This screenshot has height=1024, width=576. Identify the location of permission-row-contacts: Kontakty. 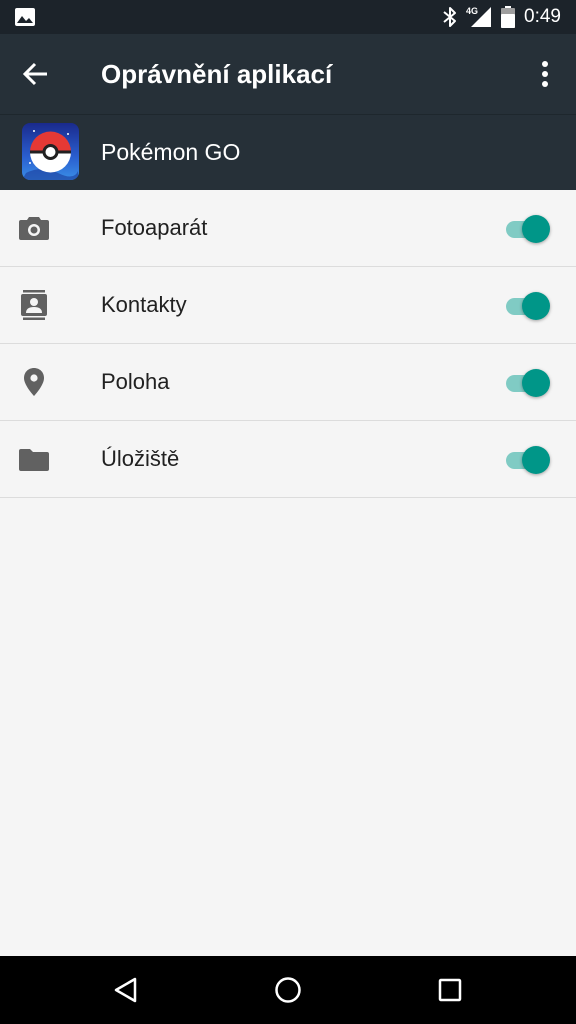
(288, 305).